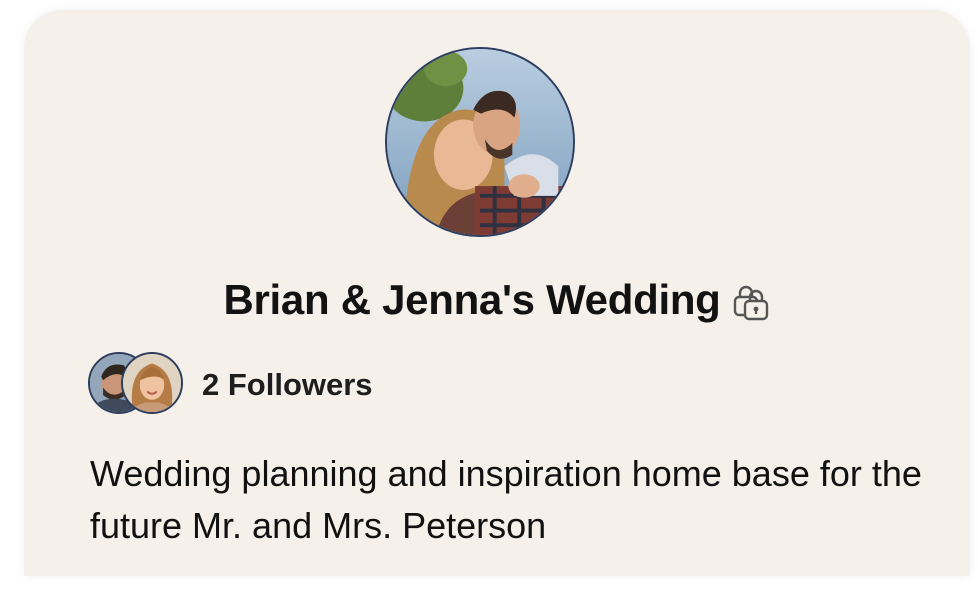 The image size is (978, 597). I want to click on followers-row: 2 Followers, so click(230, 385).